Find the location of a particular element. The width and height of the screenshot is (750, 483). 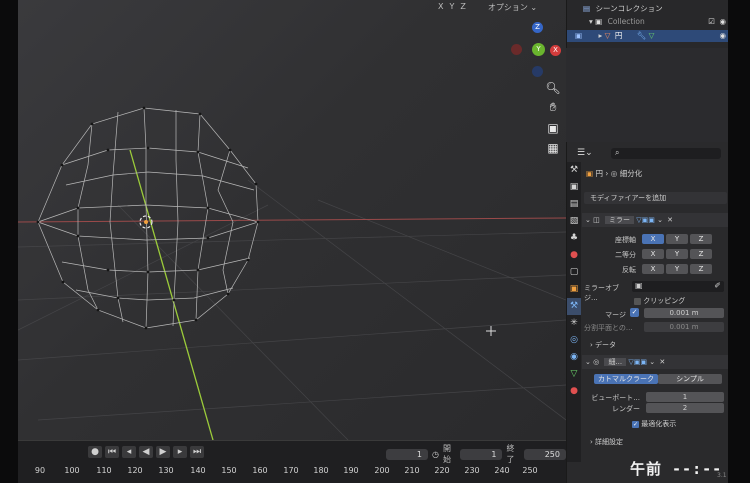

merge-distance-field: 0.001 m is located at coordinates (684, 313).